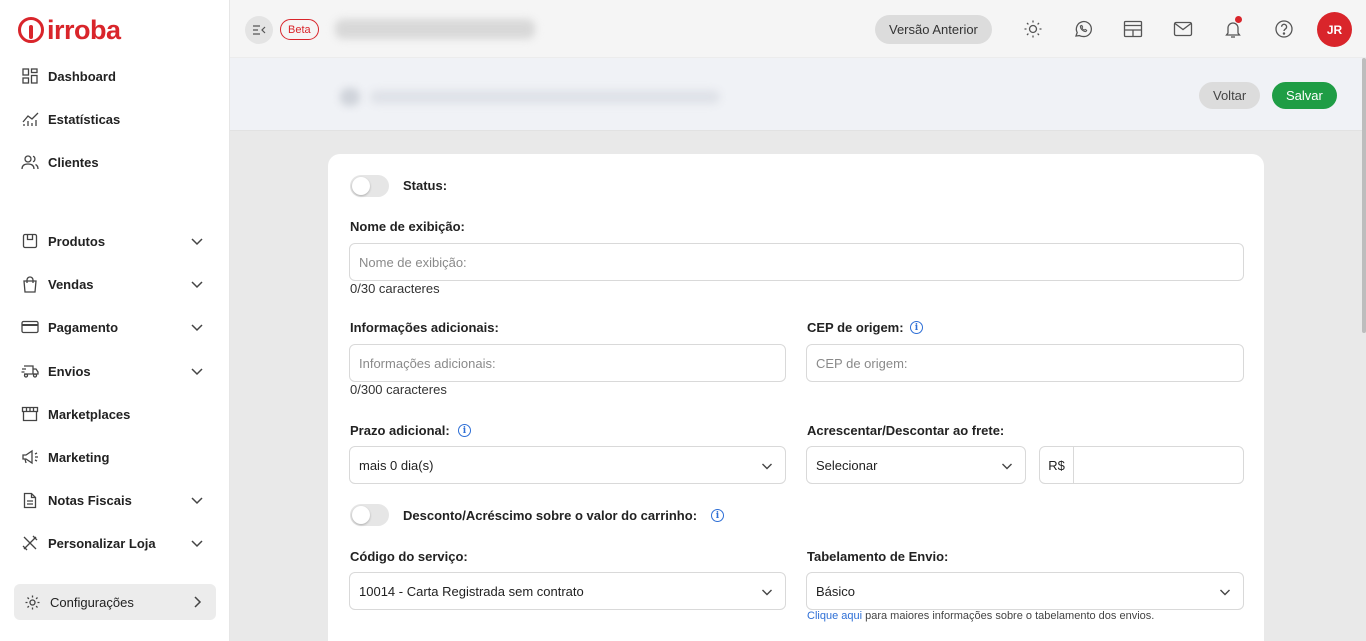 This screenshot has height=641, width=1366. I want to click on chevron-right-icon, so click(198, 602).